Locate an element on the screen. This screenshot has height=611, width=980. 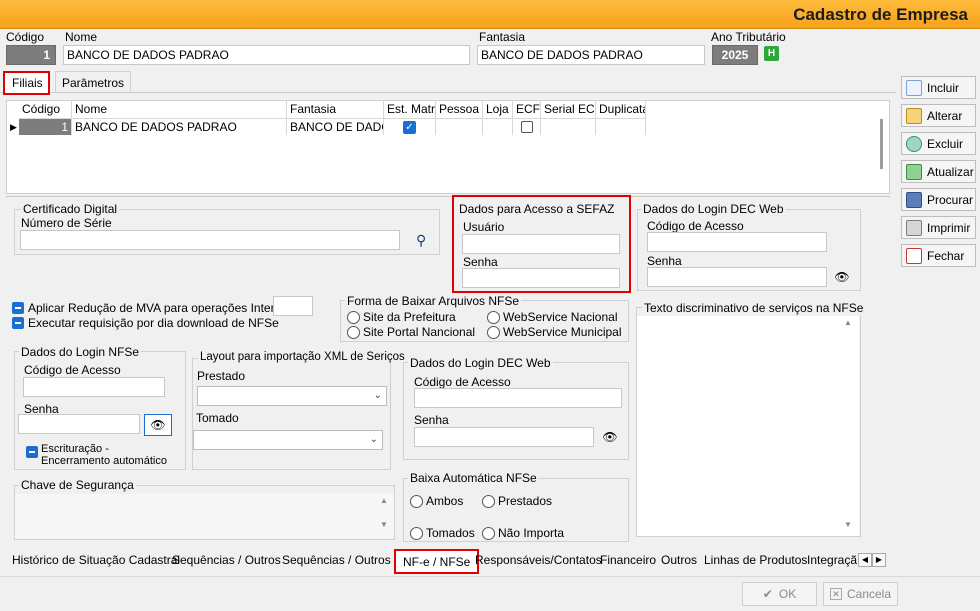
cell-ecf is located at coordinates (527, 126).